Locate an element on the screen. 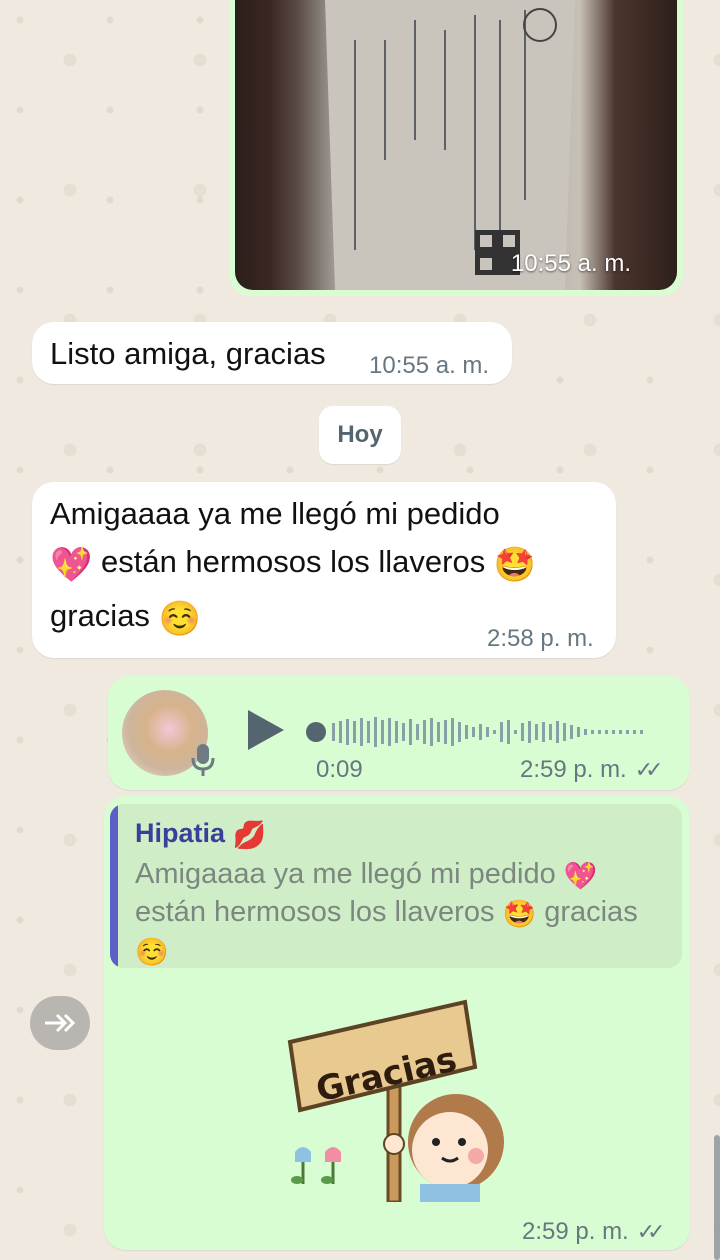 This screenshot has height=1260, width=720. day-separator: Hoy is located at coordinates (360, 435).